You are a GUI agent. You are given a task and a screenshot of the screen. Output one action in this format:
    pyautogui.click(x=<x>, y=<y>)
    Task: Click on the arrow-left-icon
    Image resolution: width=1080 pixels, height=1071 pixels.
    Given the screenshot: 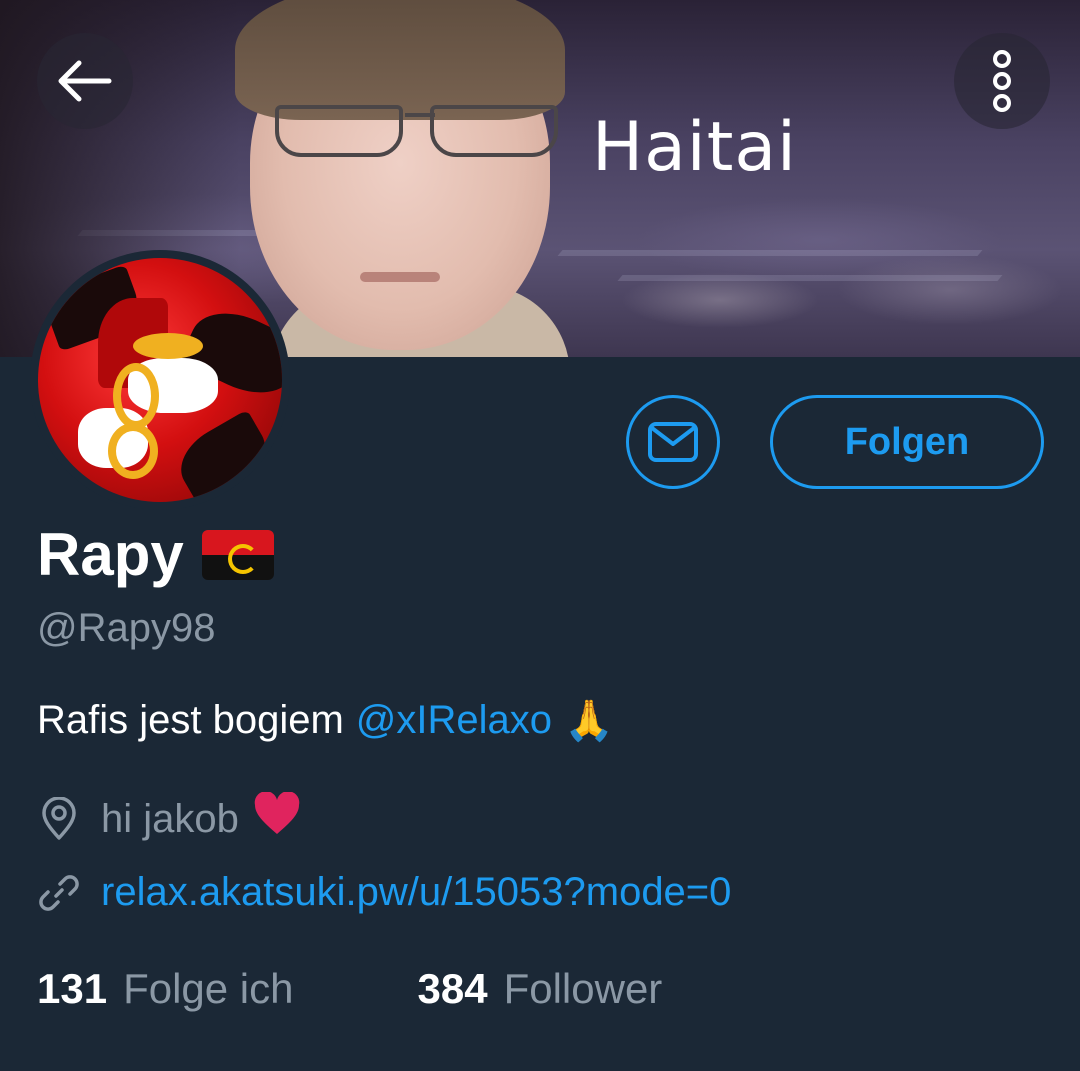 What is the action you would take?
    pyautogui.click(x=85, y=81)
    